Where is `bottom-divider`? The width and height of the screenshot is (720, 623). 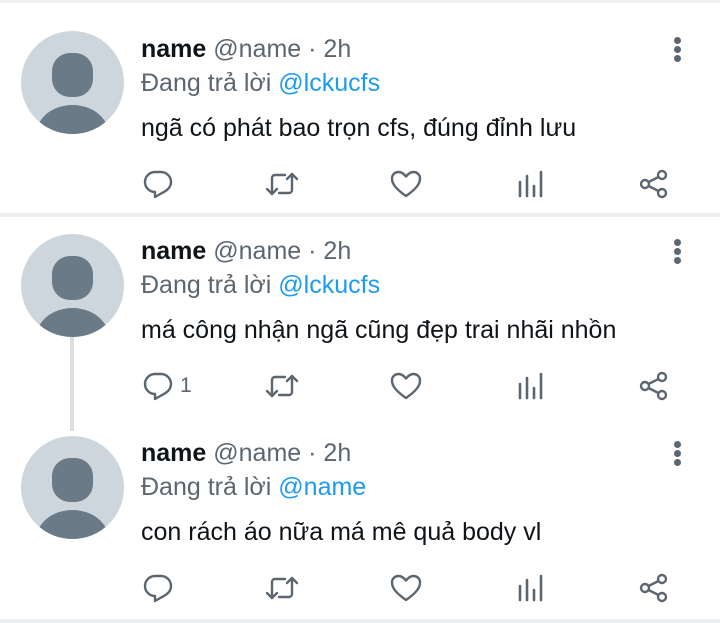
bottom-divider is located at coordinates (360, 621).